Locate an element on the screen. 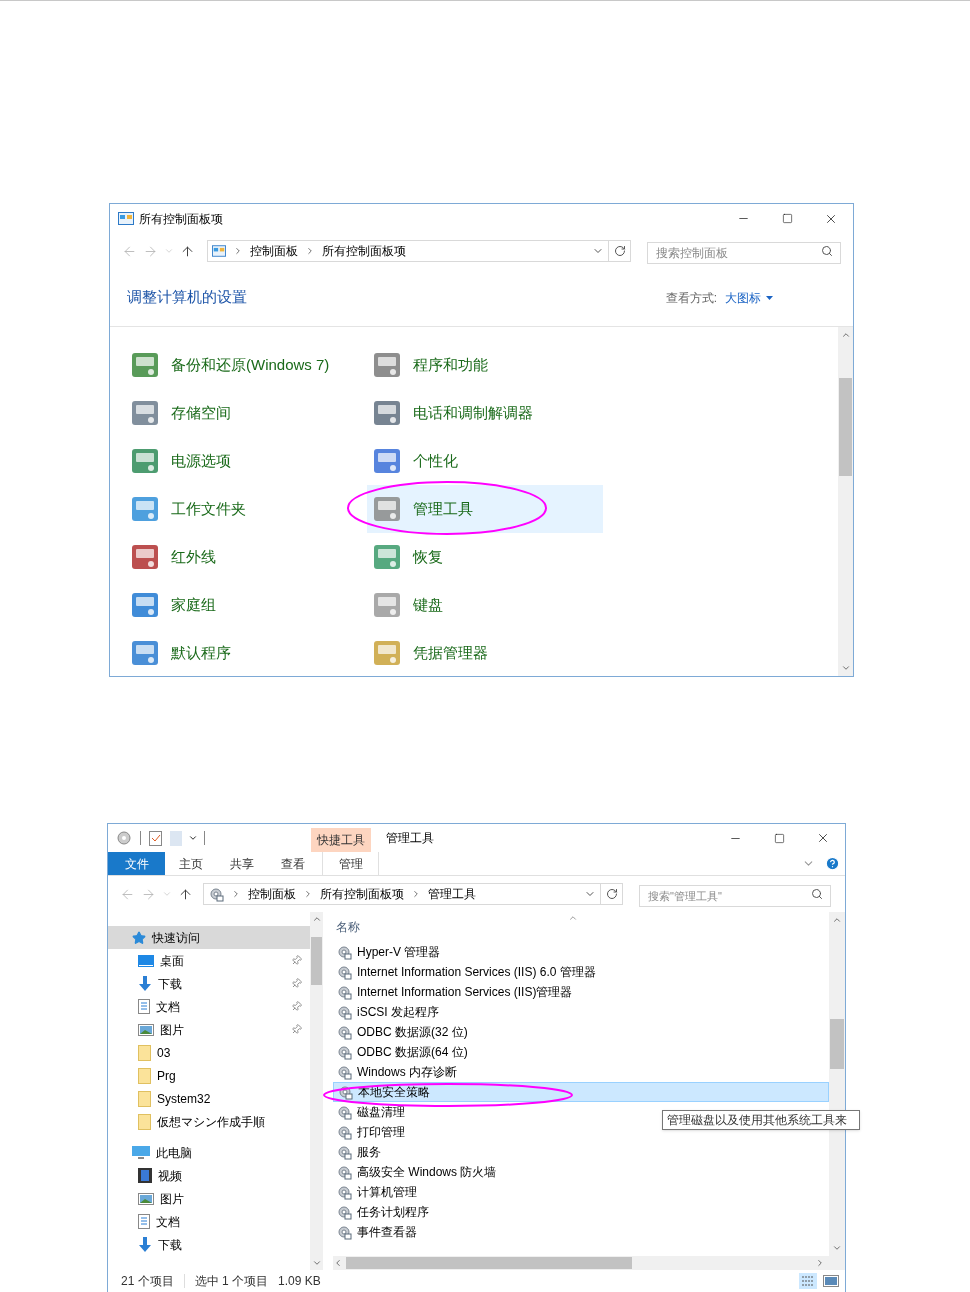 Image resolution: width=970 pixels, height=1292 pixels. file-row: Internet Information Services (IIS) 6.0 管理器 is located at coordinates (581, 972).